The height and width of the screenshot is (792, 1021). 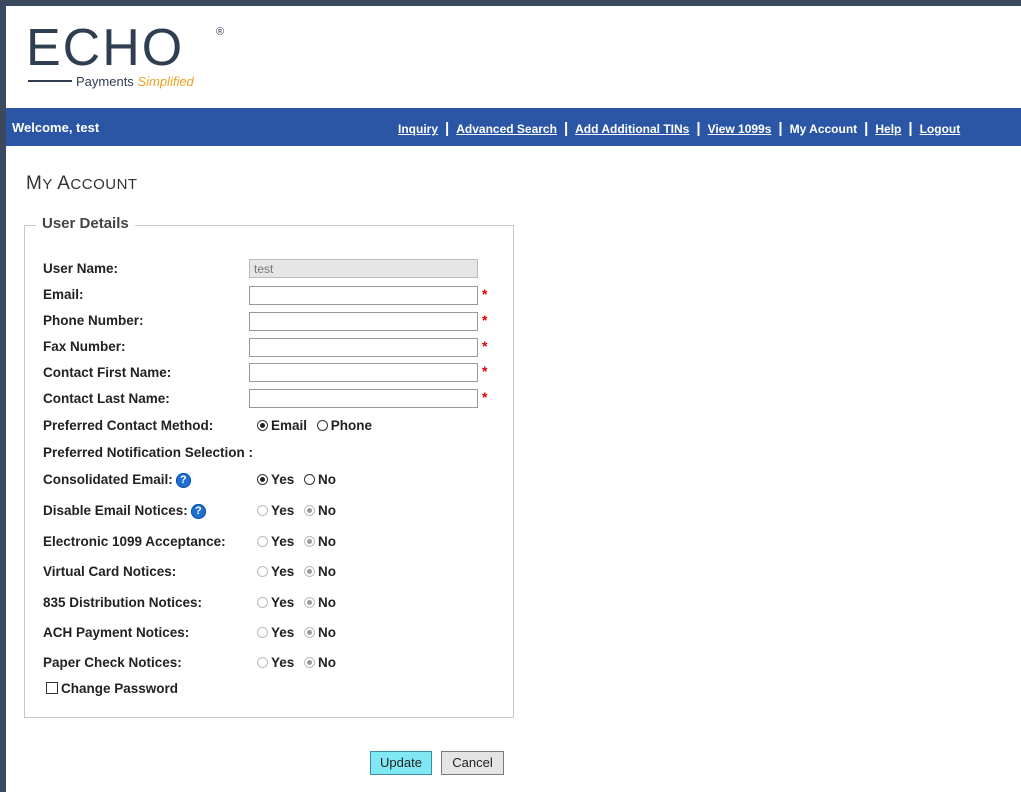 I want to click on dist-835-no: No, so click(x=320, y=602).